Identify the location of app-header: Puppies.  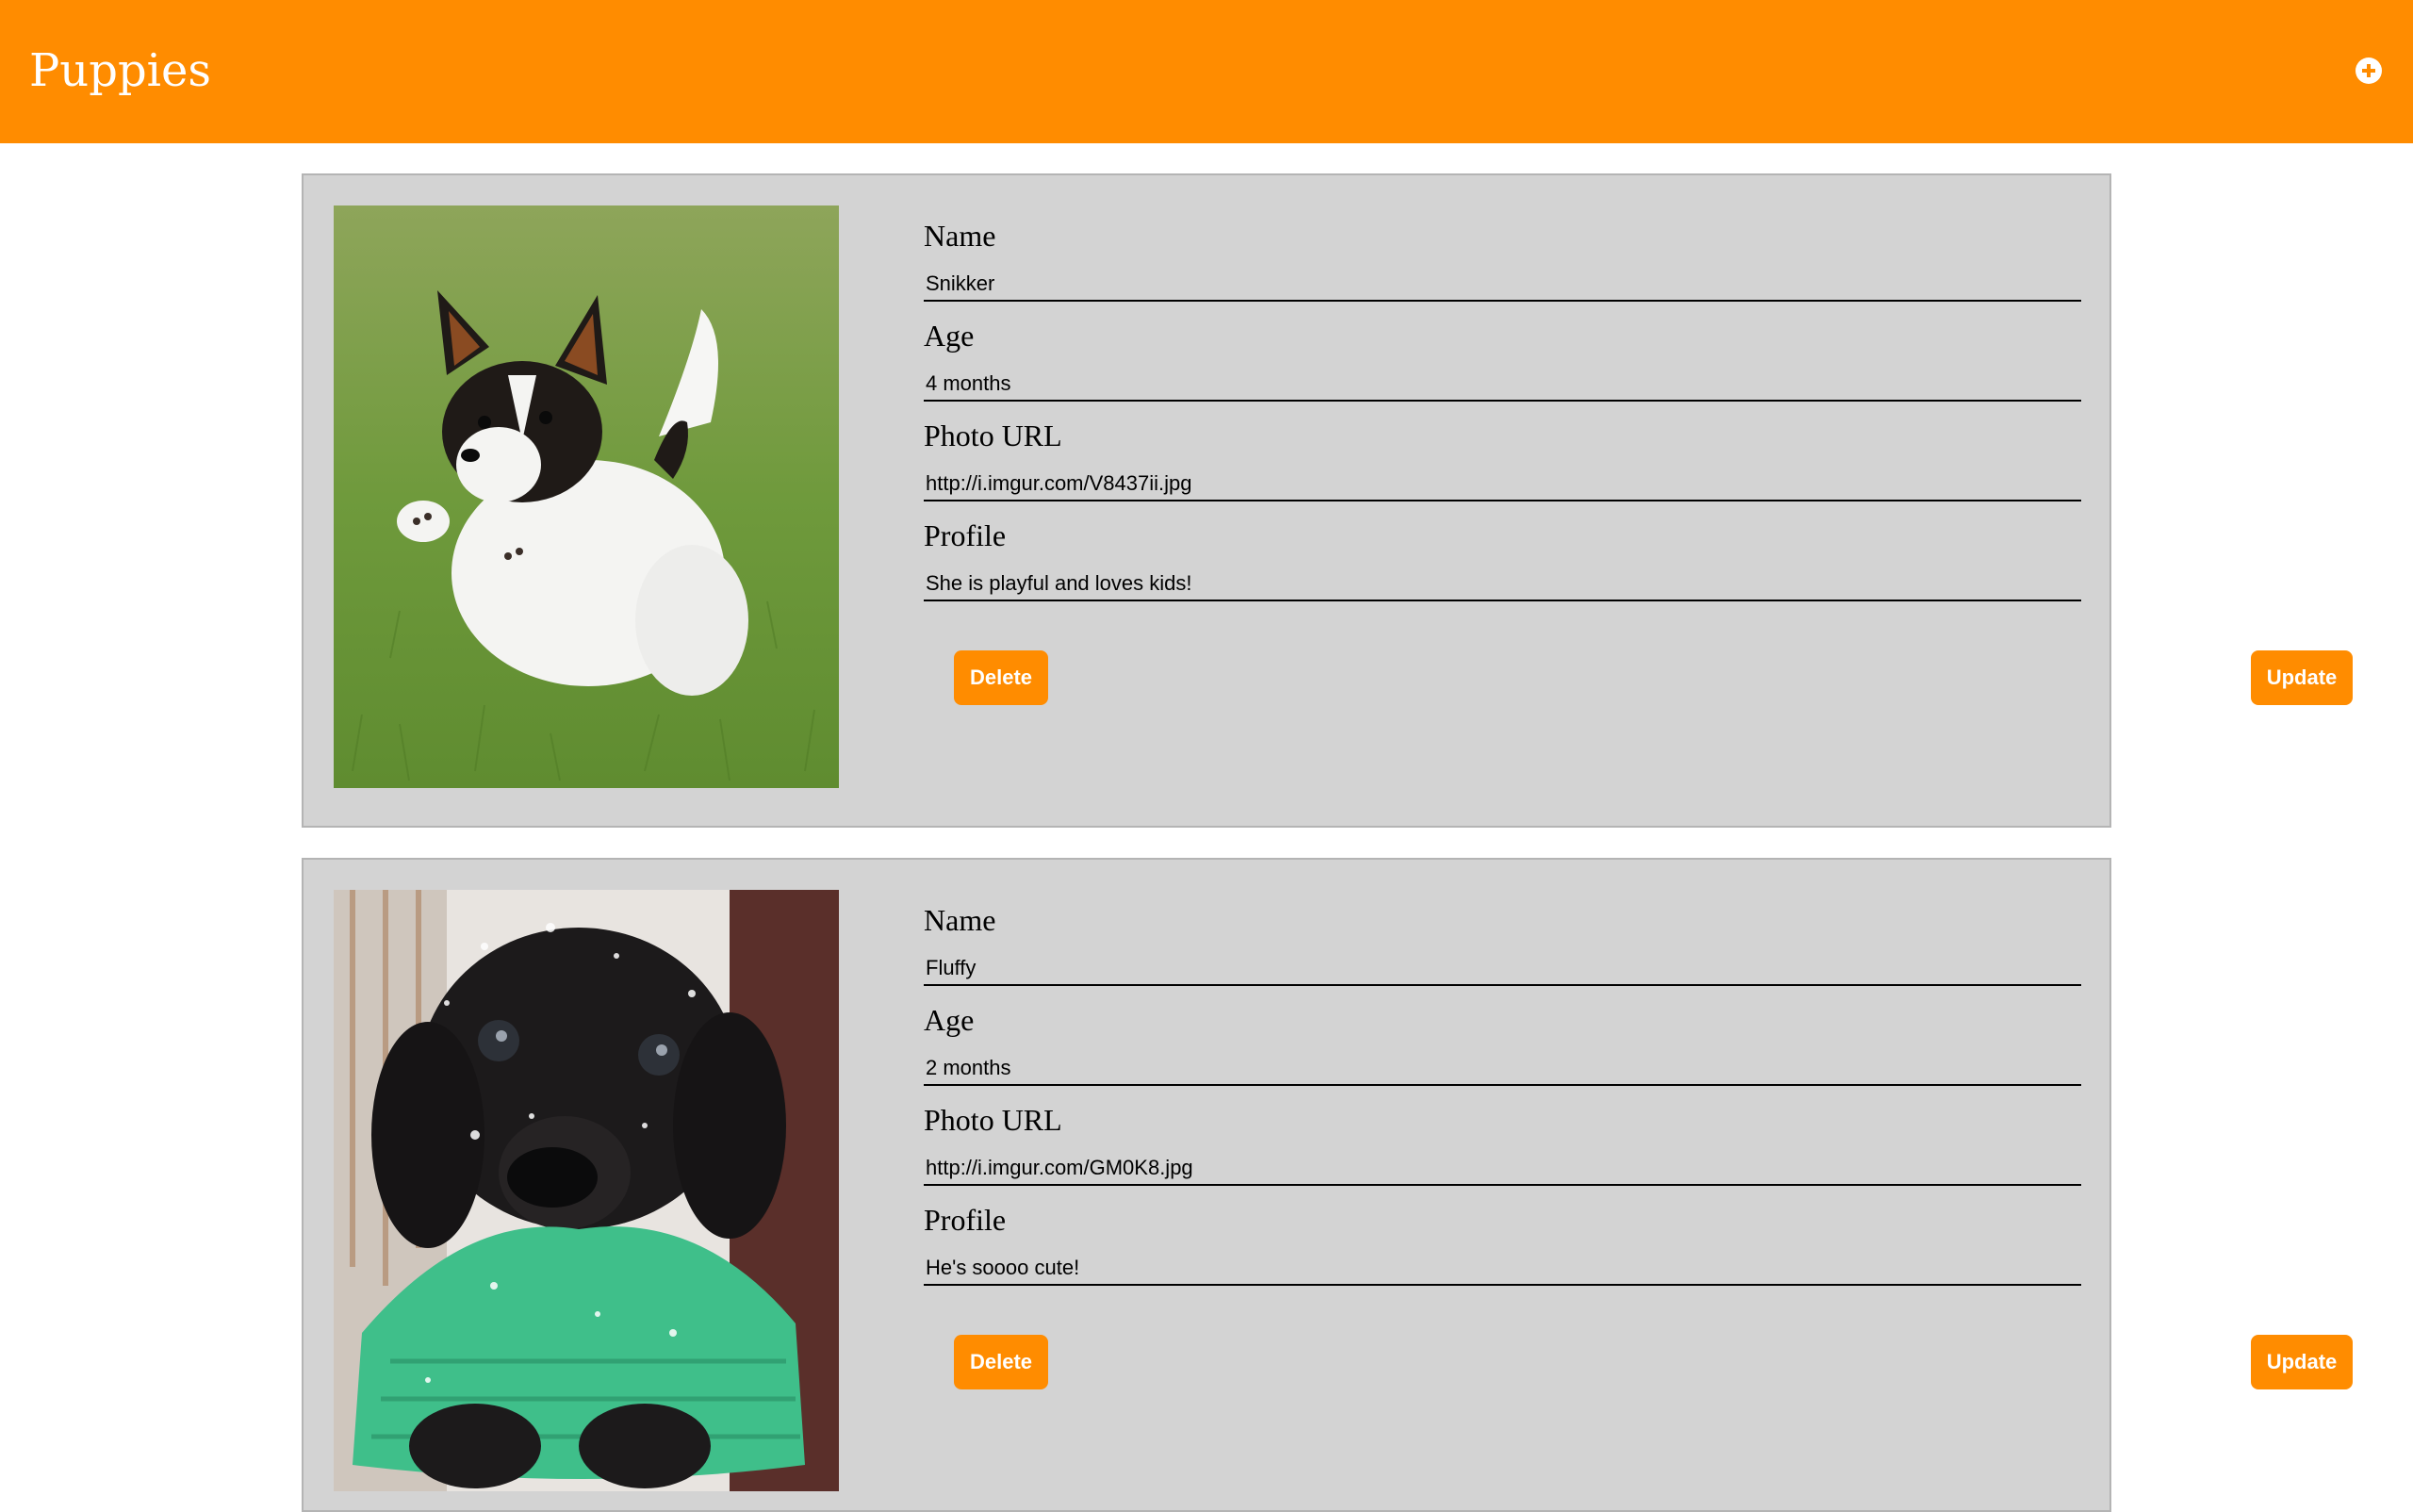
(1206, 71).